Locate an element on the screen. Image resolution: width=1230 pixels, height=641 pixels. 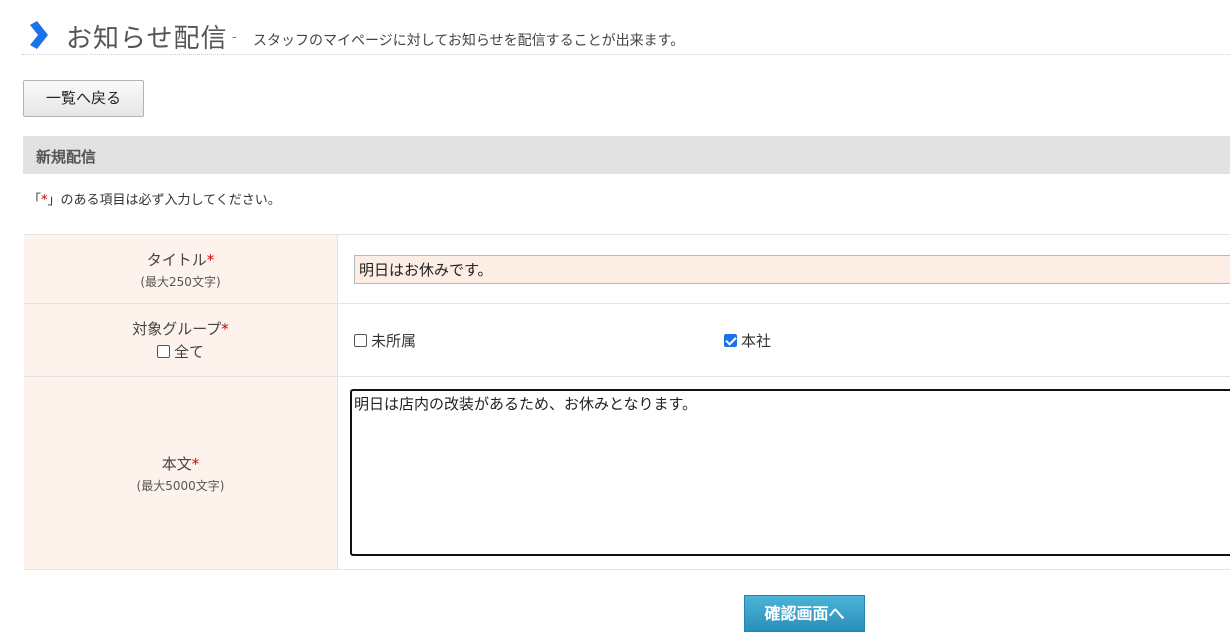
page-header: お知らせ配信 - スタッフのマイページに対してお知らせを配信することが出来ます。 is located at coordinates (626, 33).